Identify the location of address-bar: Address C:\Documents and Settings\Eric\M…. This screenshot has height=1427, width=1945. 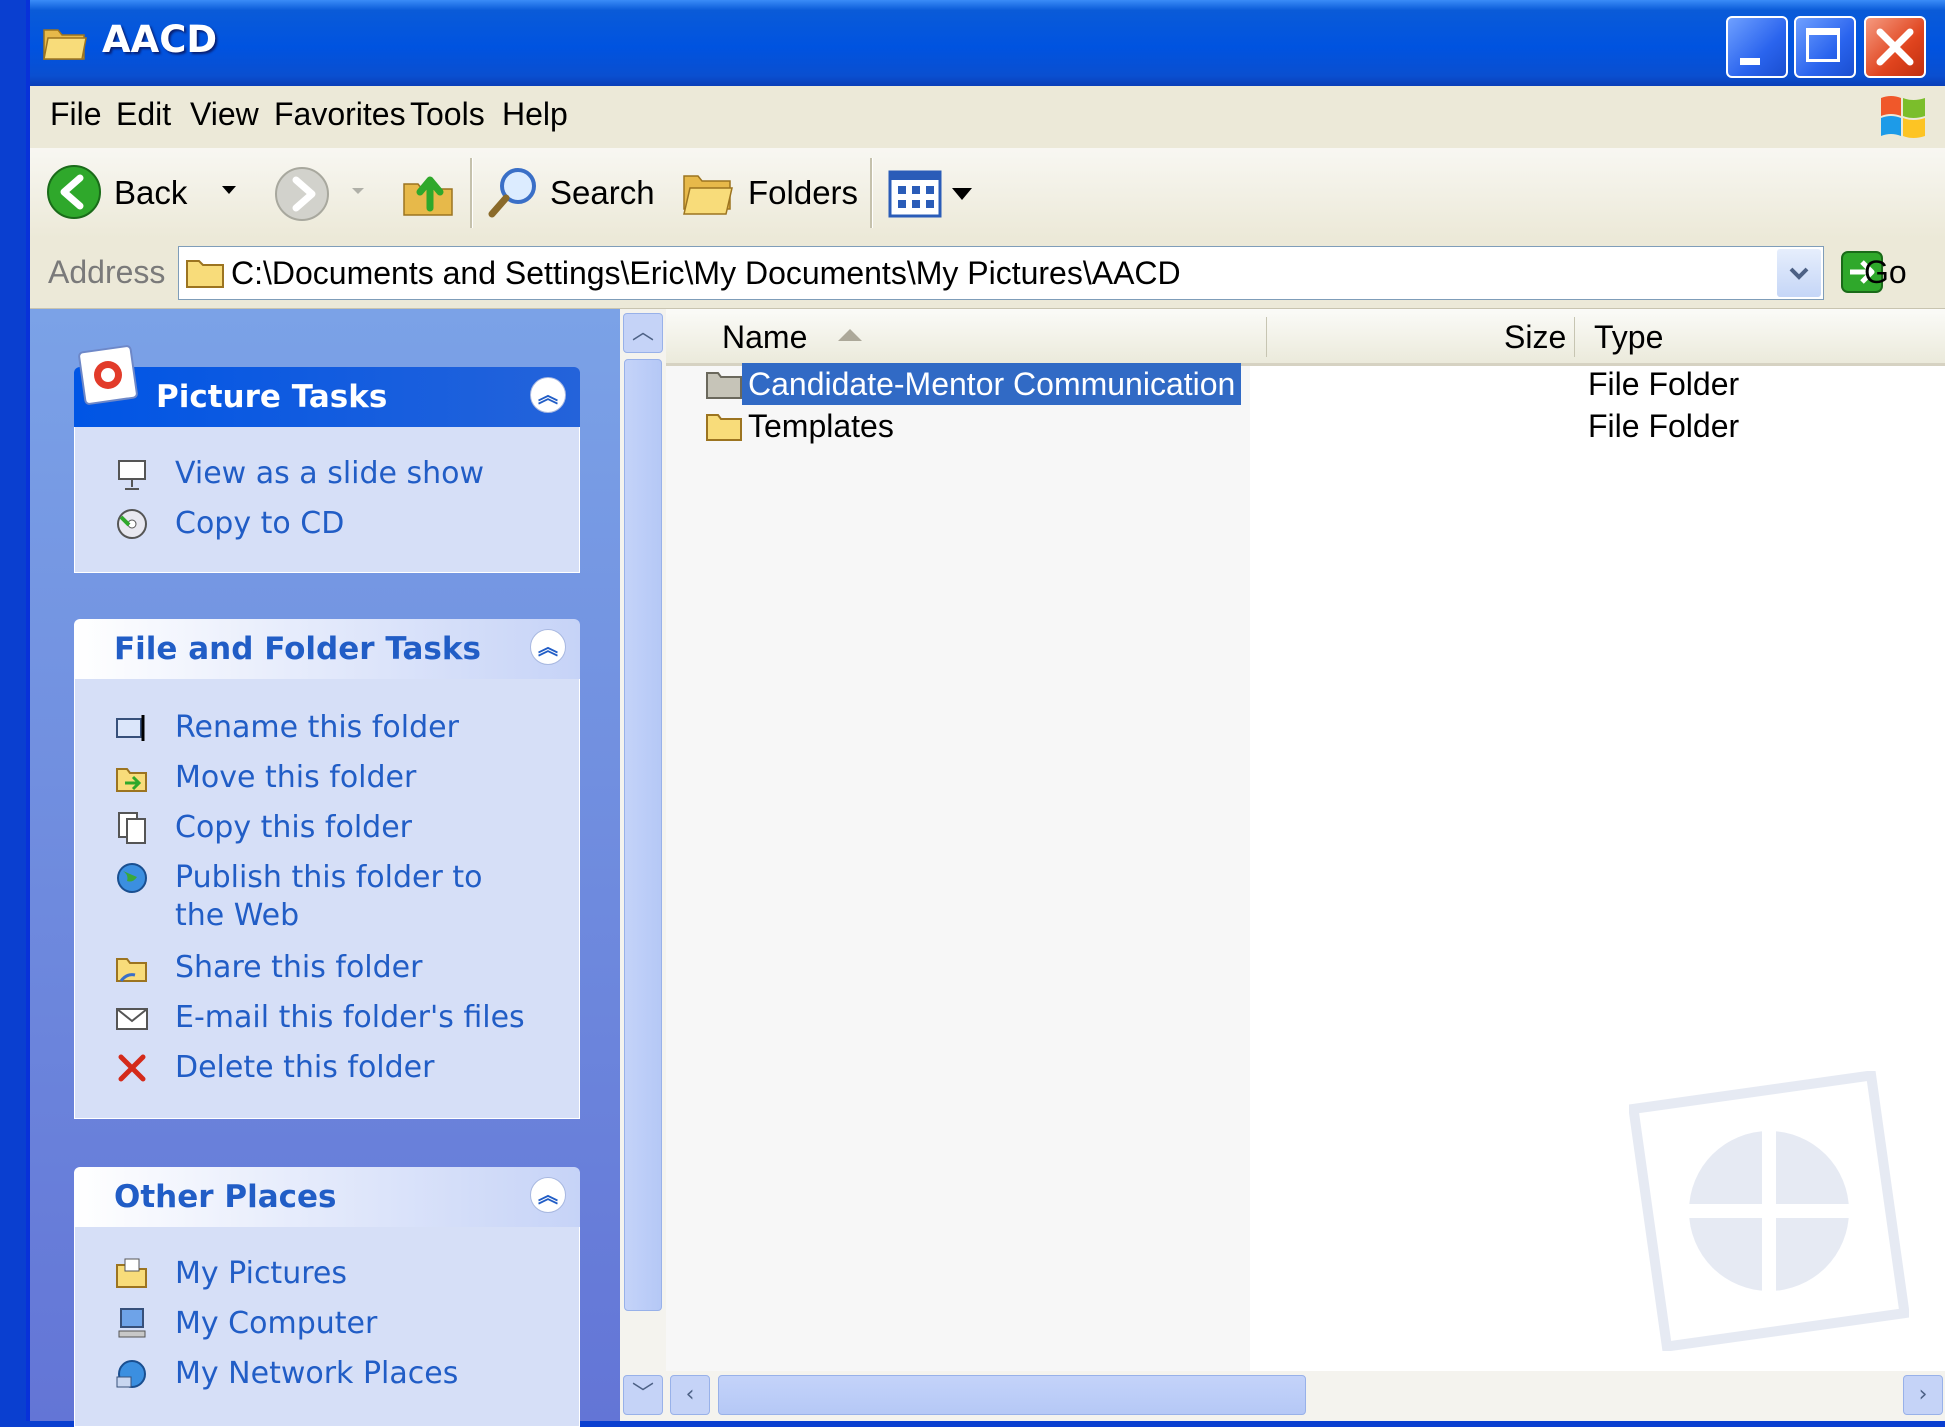
(987, 273).